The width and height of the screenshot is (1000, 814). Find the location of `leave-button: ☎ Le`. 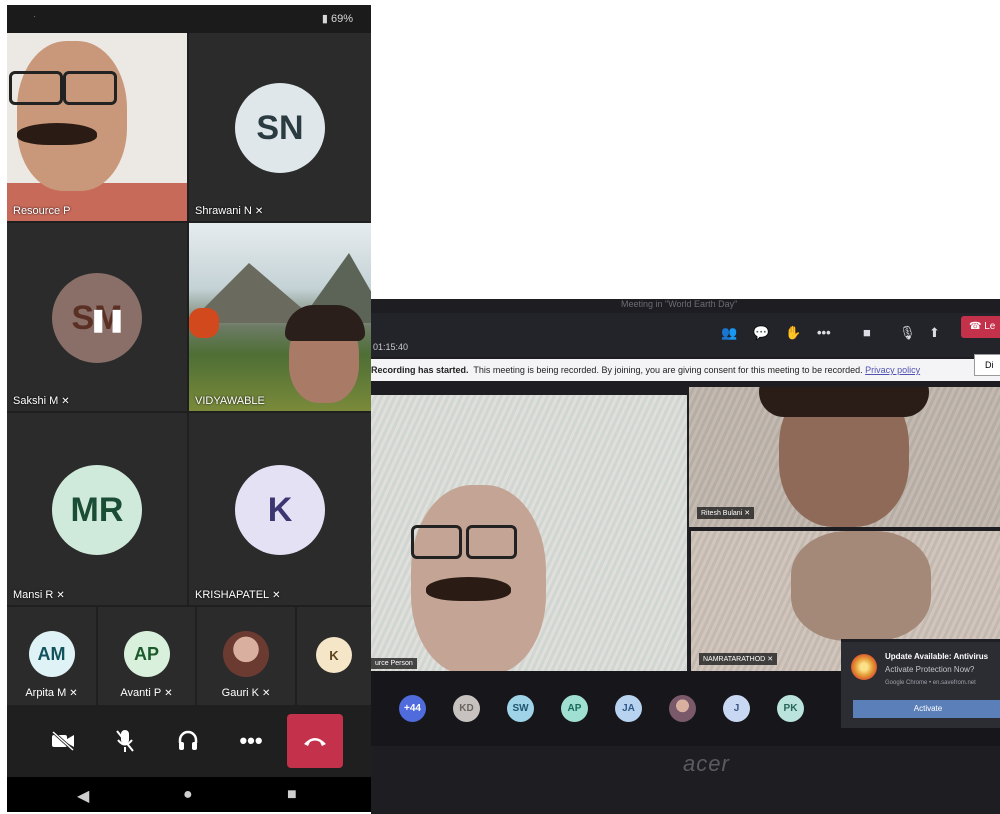

leave-button: ☎ Le is located at coordinates (980, 327).